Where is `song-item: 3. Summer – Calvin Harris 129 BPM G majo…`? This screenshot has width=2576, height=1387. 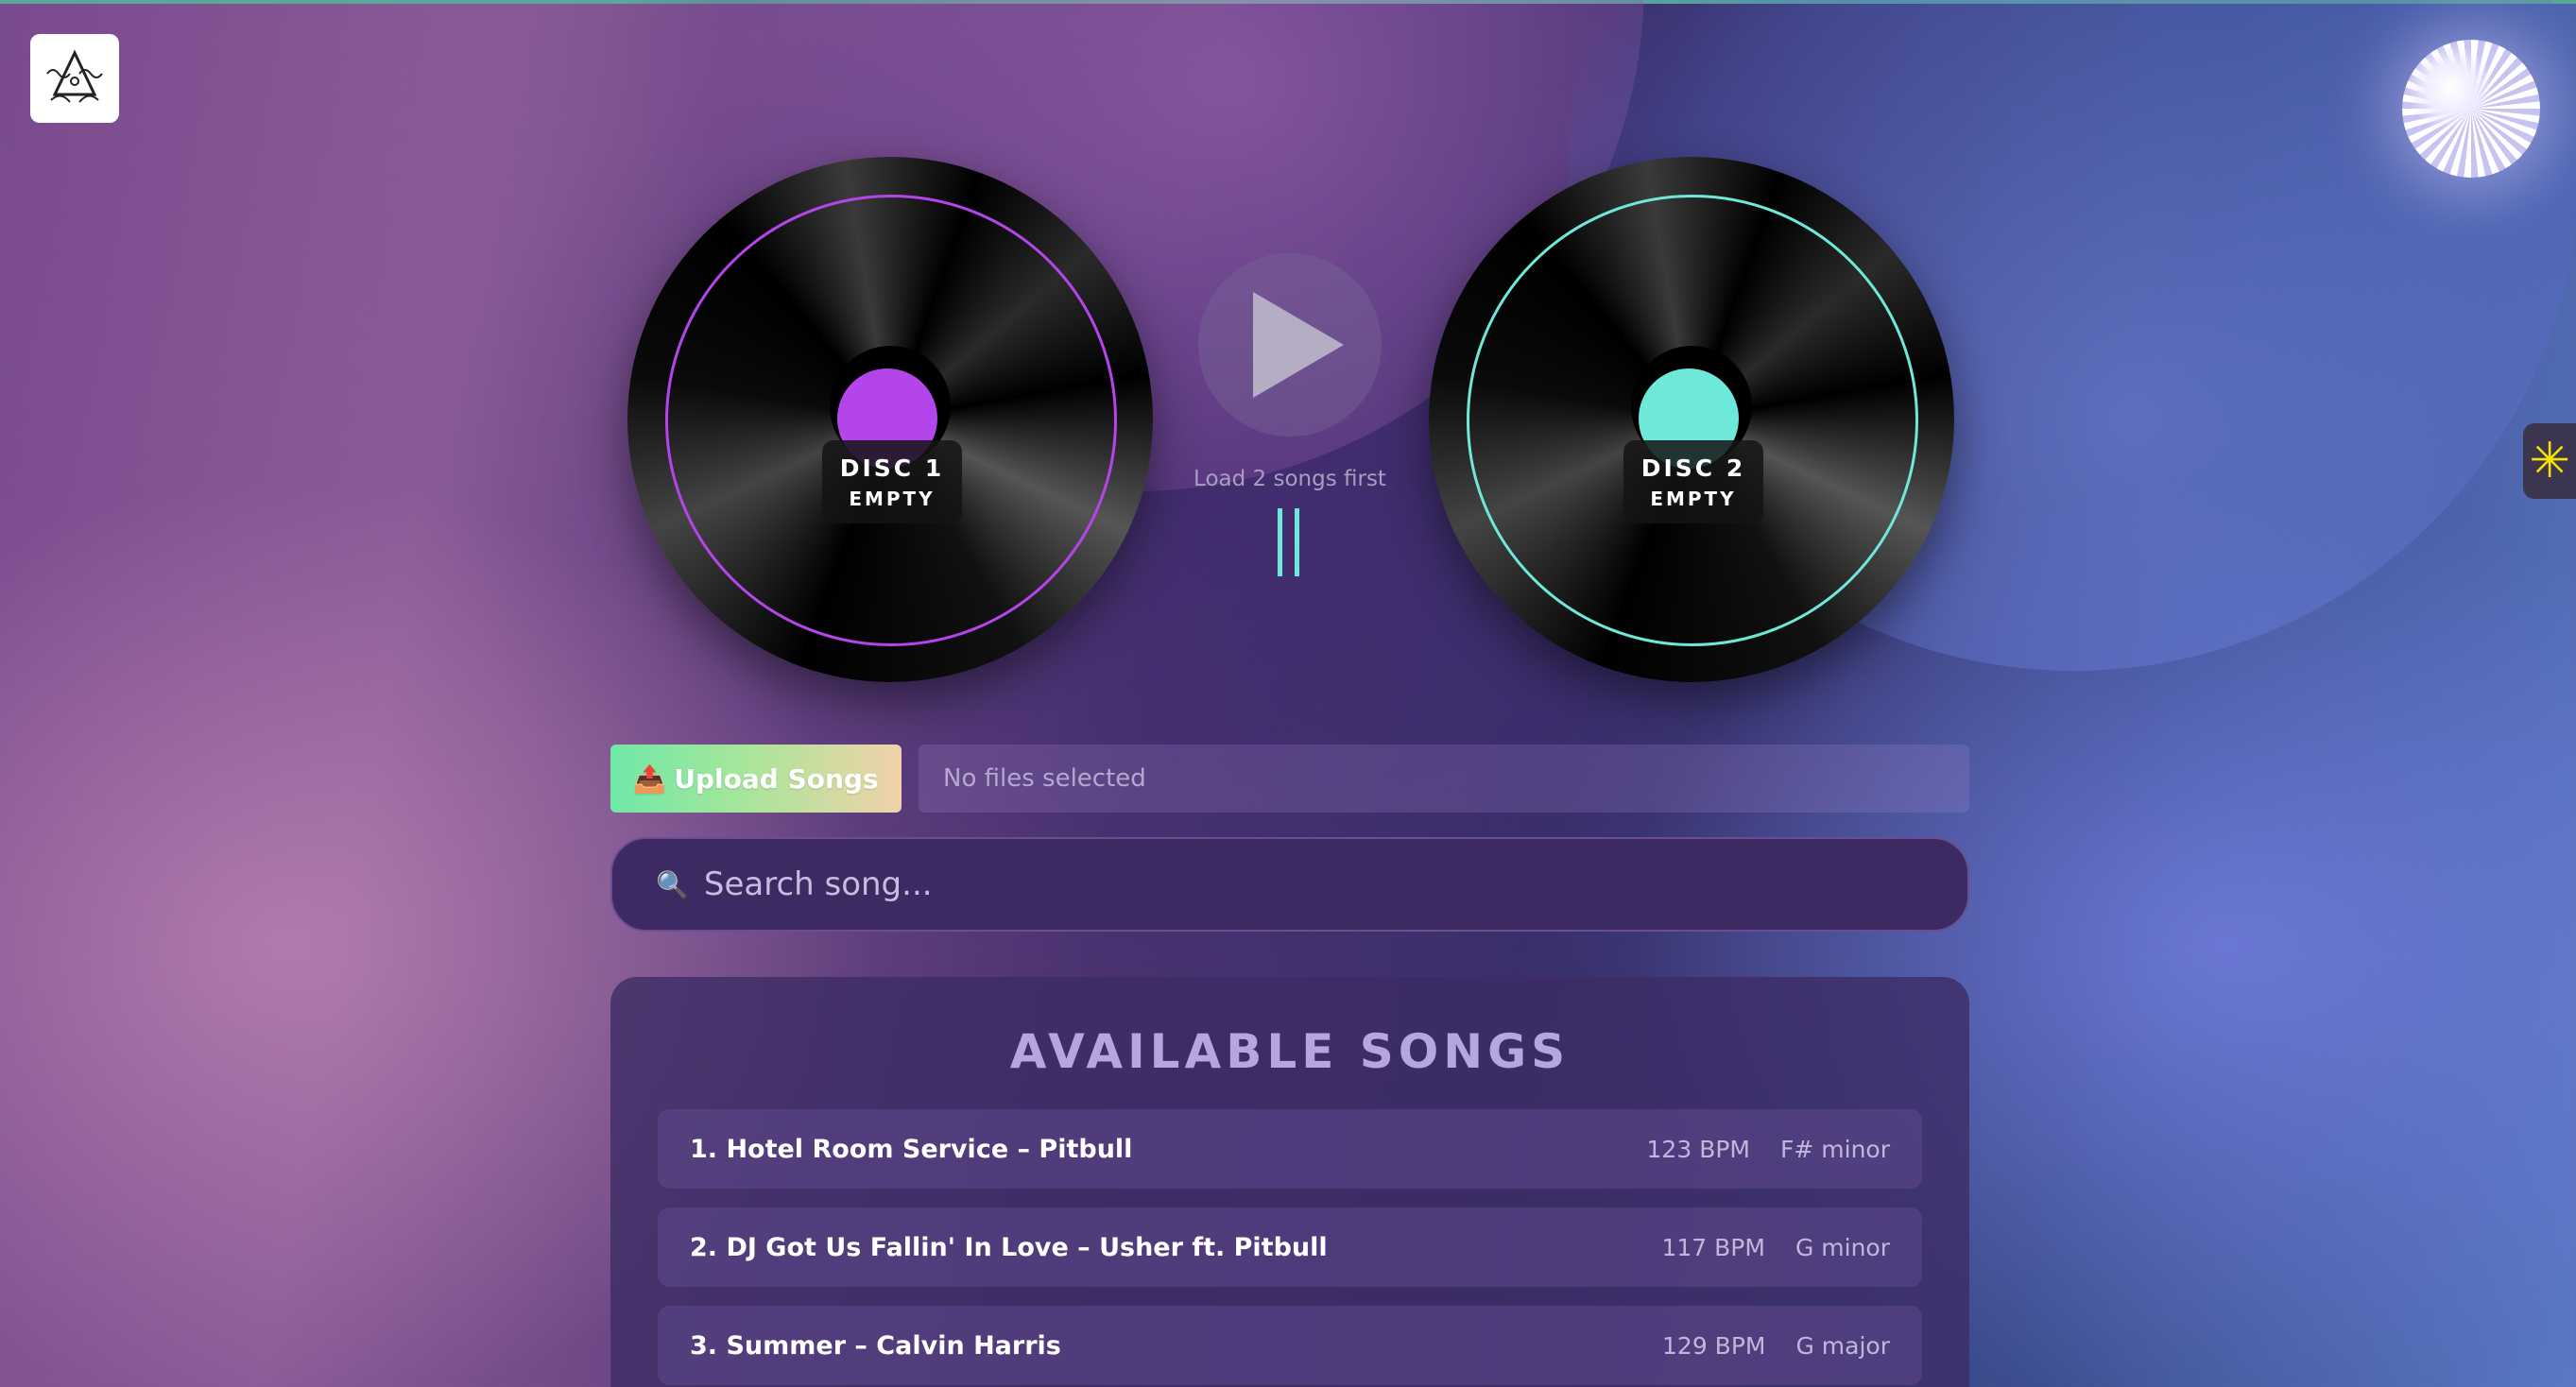
song-item: 3. Summer – Calvin Harris 129 BPM G majo… is located at coordinates (1290, 1345).